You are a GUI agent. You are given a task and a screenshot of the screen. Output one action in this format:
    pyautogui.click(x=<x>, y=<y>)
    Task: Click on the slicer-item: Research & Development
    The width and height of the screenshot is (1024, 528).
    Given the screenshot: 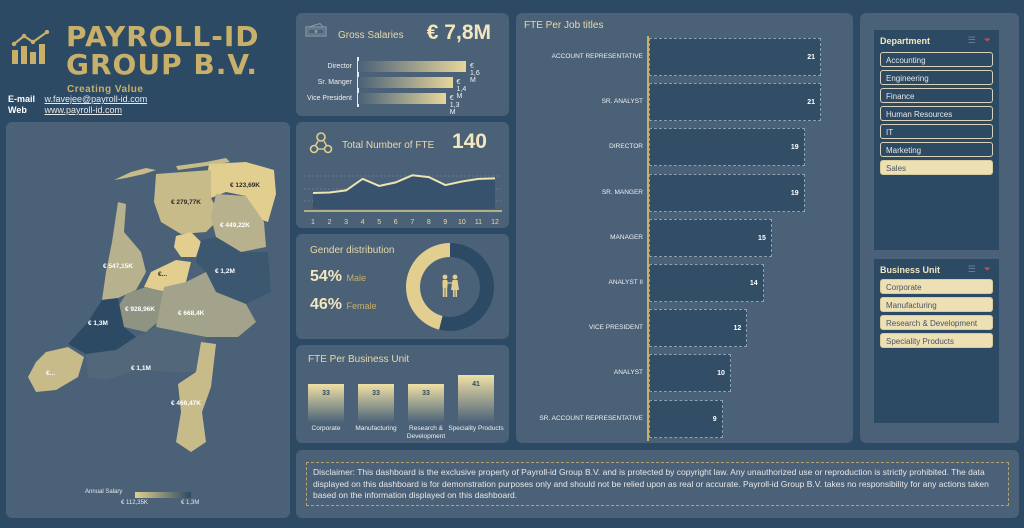 What is the action you would take?
    pyautogui.click(x=936, y=322)
    